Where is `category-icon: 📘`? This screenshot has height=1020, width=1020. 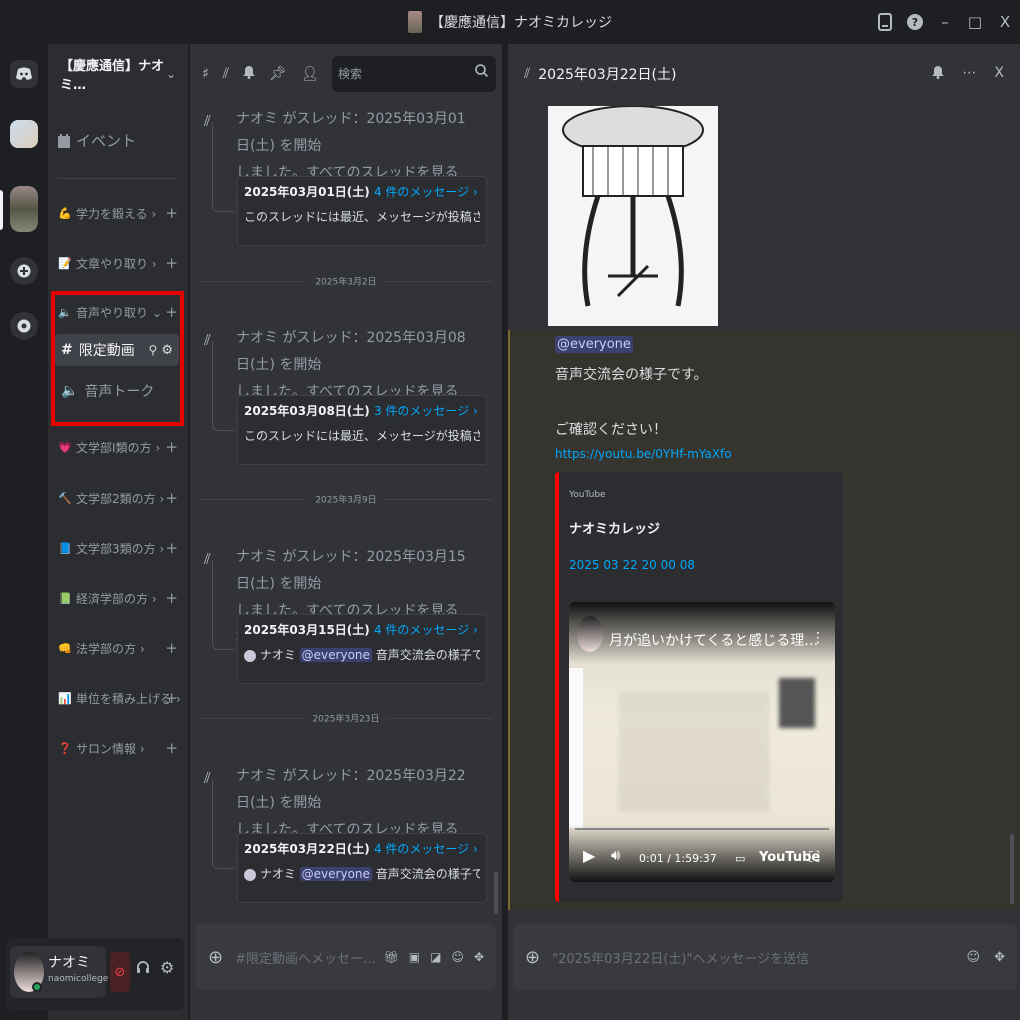 category-icon: 📘 is located at coordinates (65, 548).